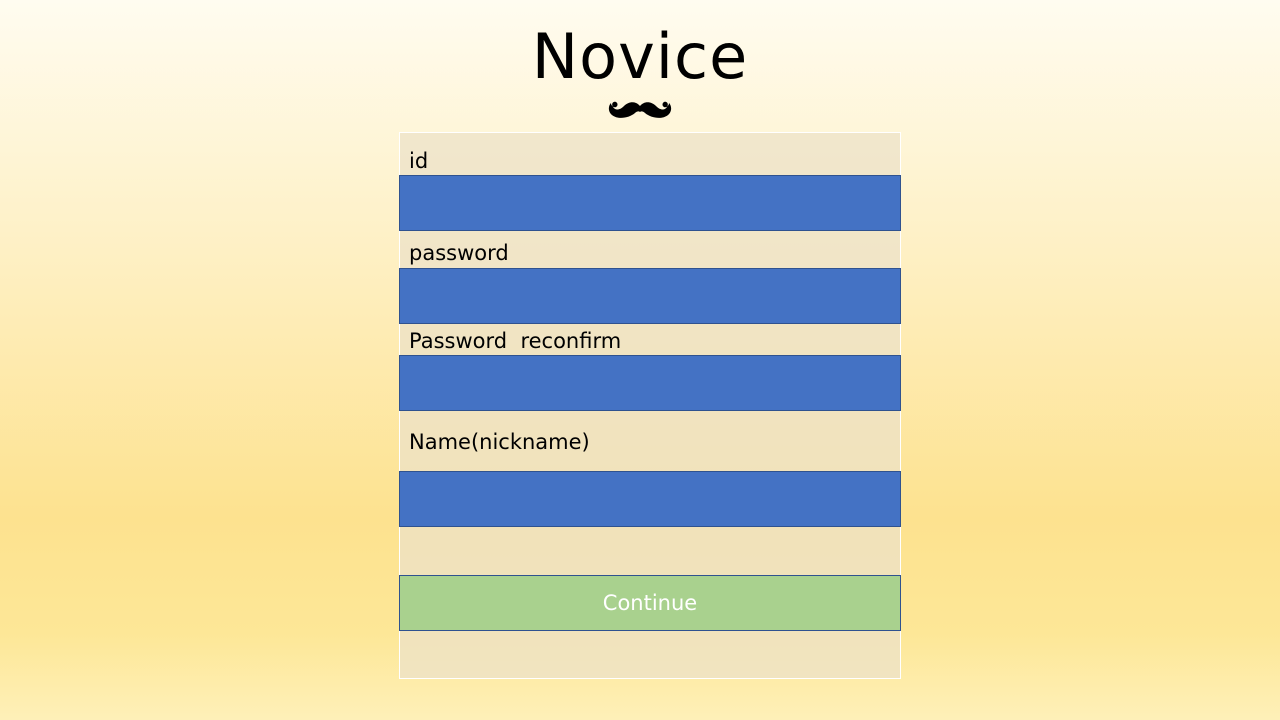 This screenshot has height=720, width=1280. I want to click on nickname-input, so click(650, 499).